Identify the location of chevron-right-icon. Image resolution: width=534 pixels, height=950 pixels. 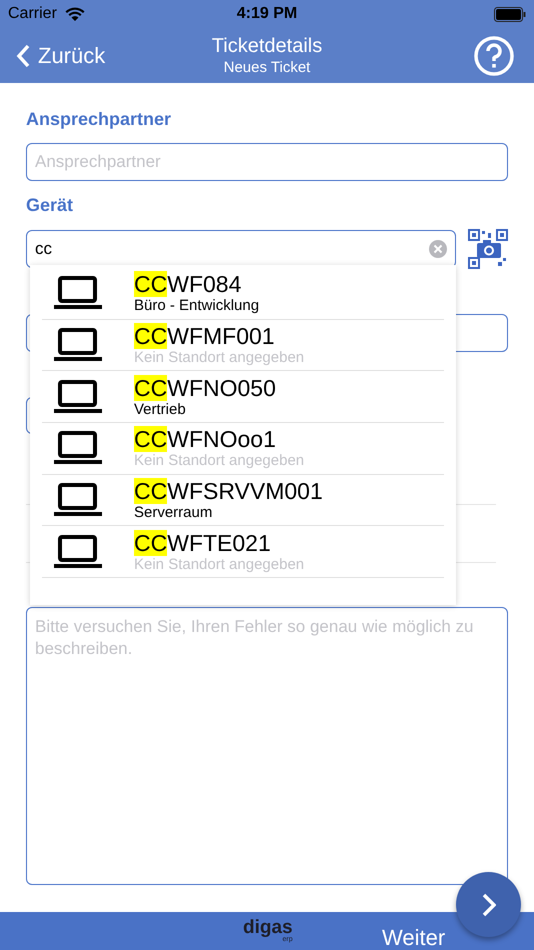
(489, 904).